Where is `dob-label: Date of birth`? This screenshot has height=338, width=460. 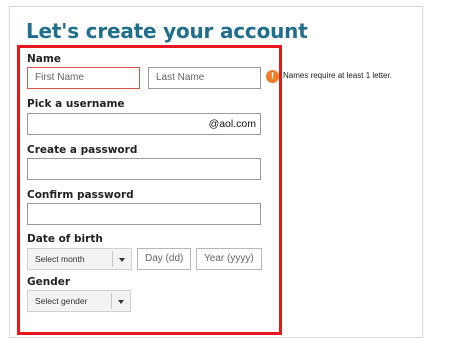
dob-label: Date of birth is located at coordinates (65, 239).